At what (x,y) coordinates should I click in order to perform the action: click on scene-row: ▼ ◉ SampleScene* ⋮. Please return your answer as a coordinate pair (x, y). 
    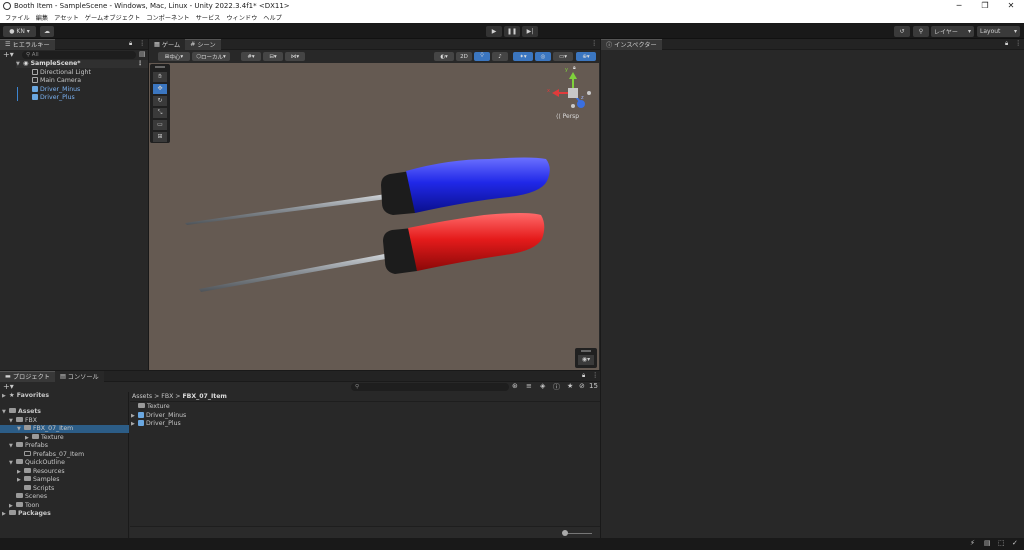
    Looking at the image, I should click on (82, 64).